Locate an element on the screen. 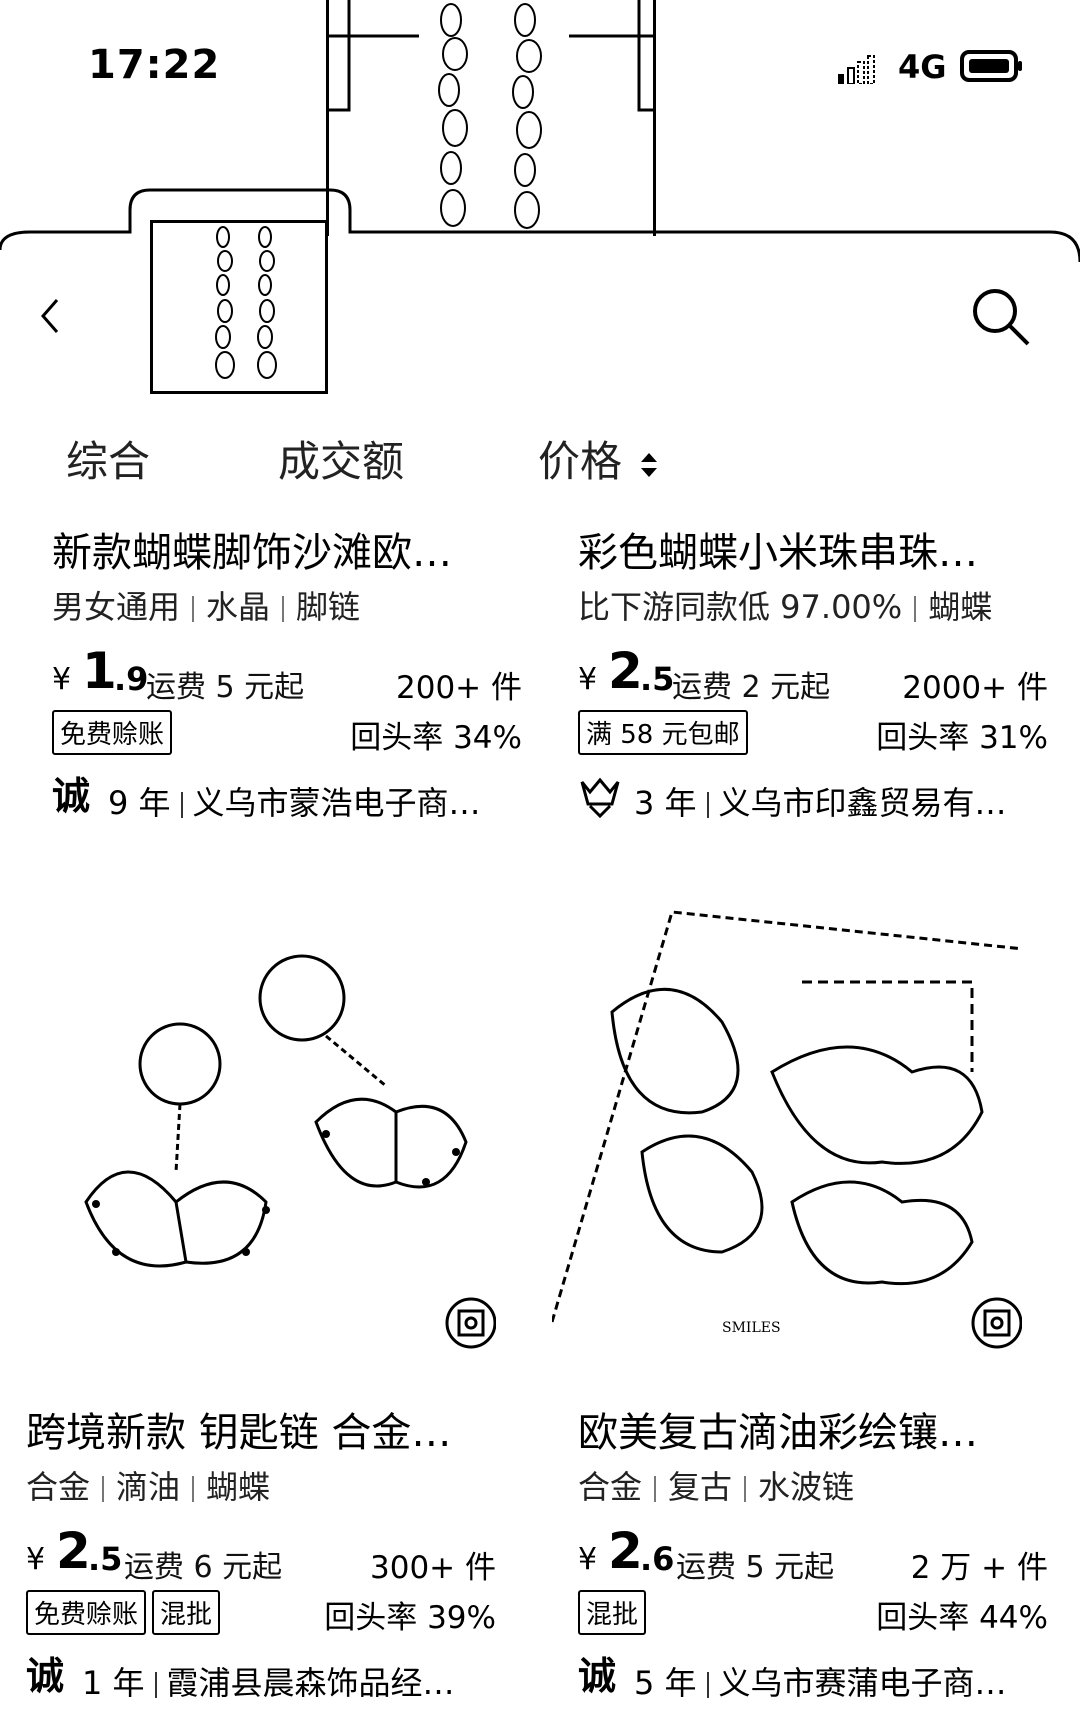  product-tags: 合金 滴油 蝴蝶 is located at coordinates (148, 1485).